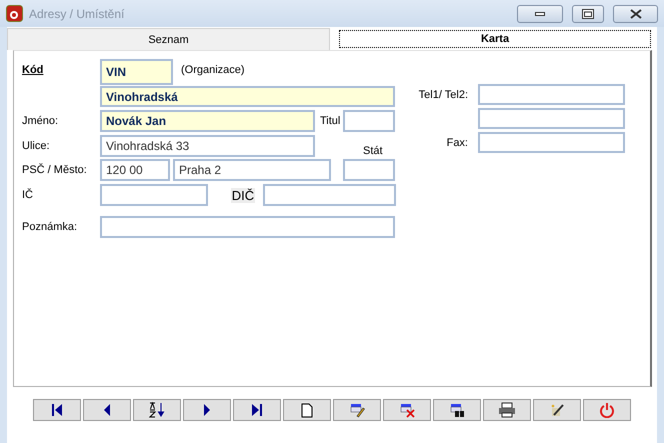 This screenshot has width=664, height=443. I want to click on text-field: 120 00, so click(135, 170).